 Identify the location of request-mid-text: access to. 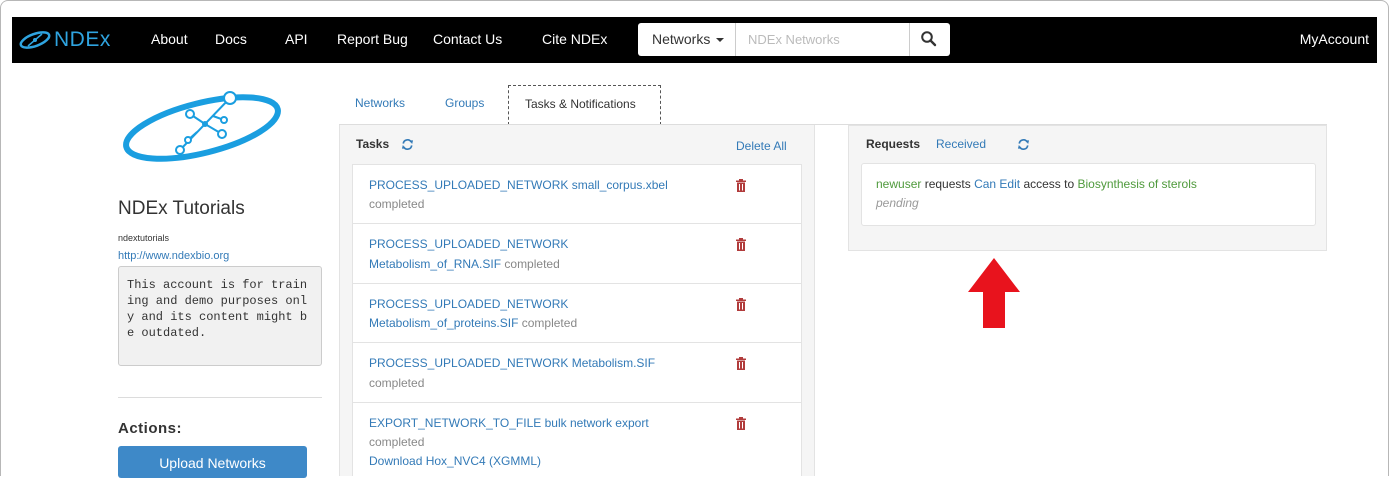
(1049, 184).